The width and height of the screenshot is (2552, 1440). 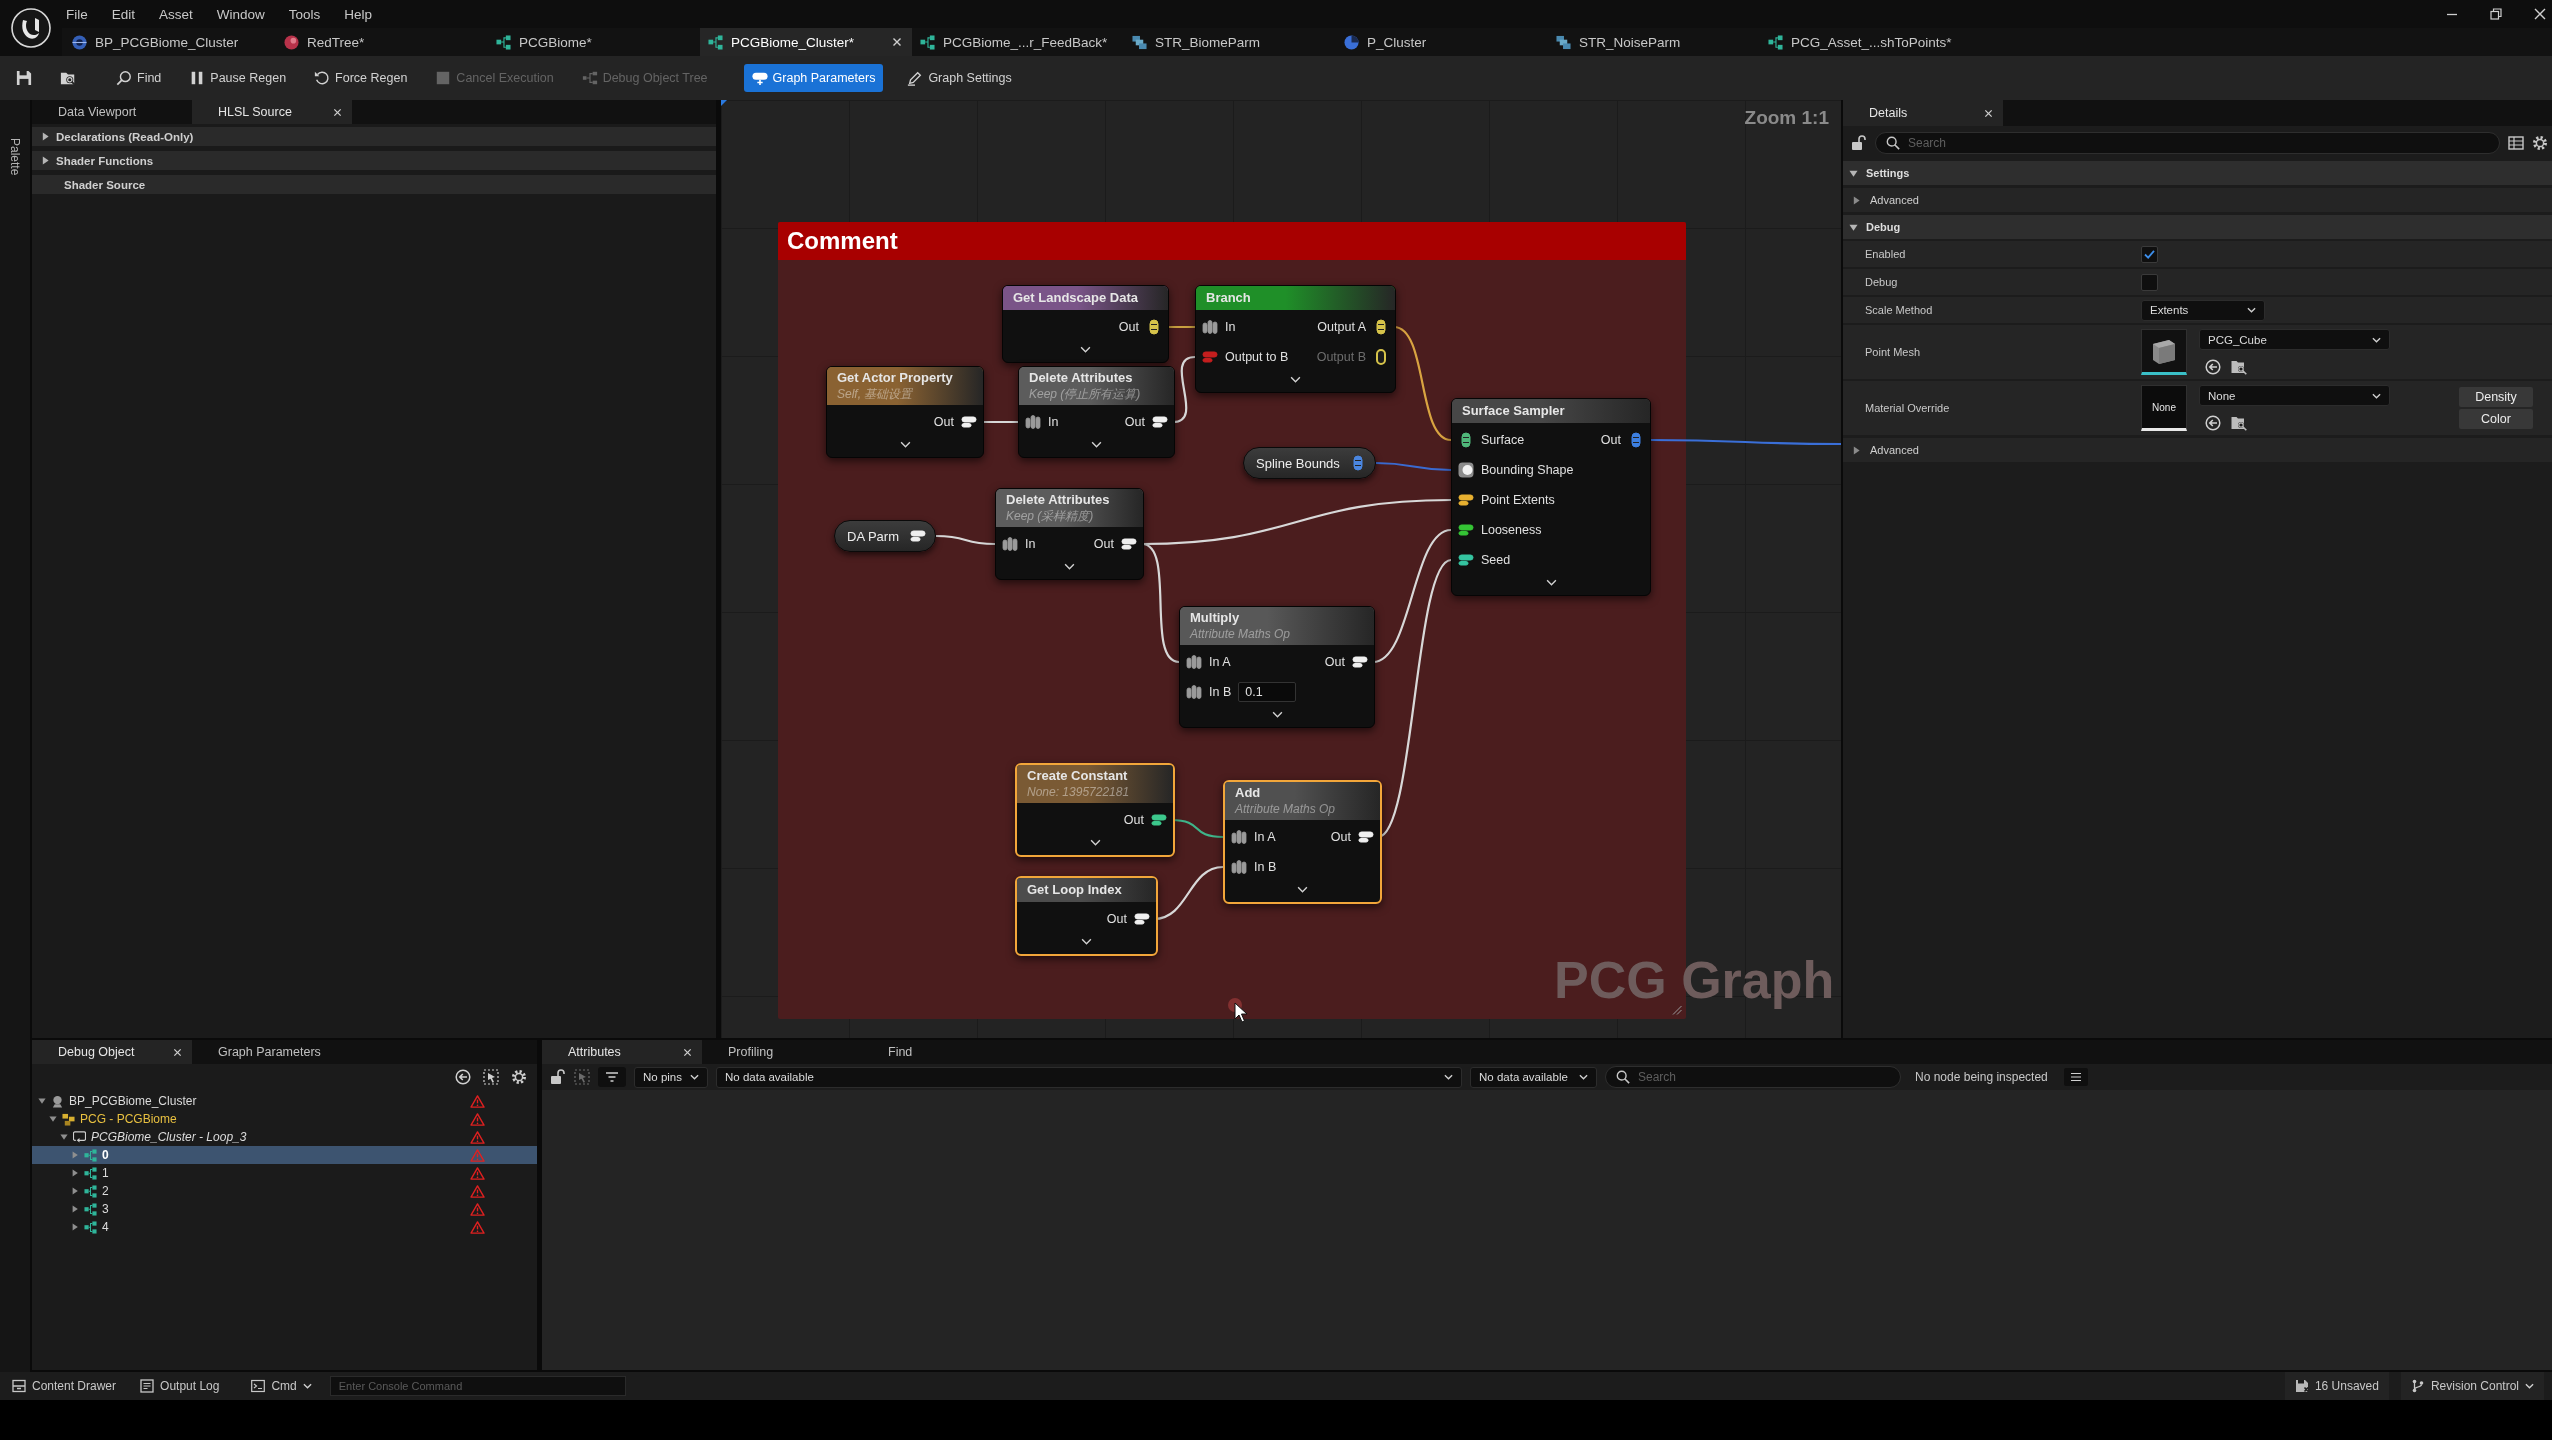 I want to click on document-tab: RedTree*, so click(x=382, y=42).